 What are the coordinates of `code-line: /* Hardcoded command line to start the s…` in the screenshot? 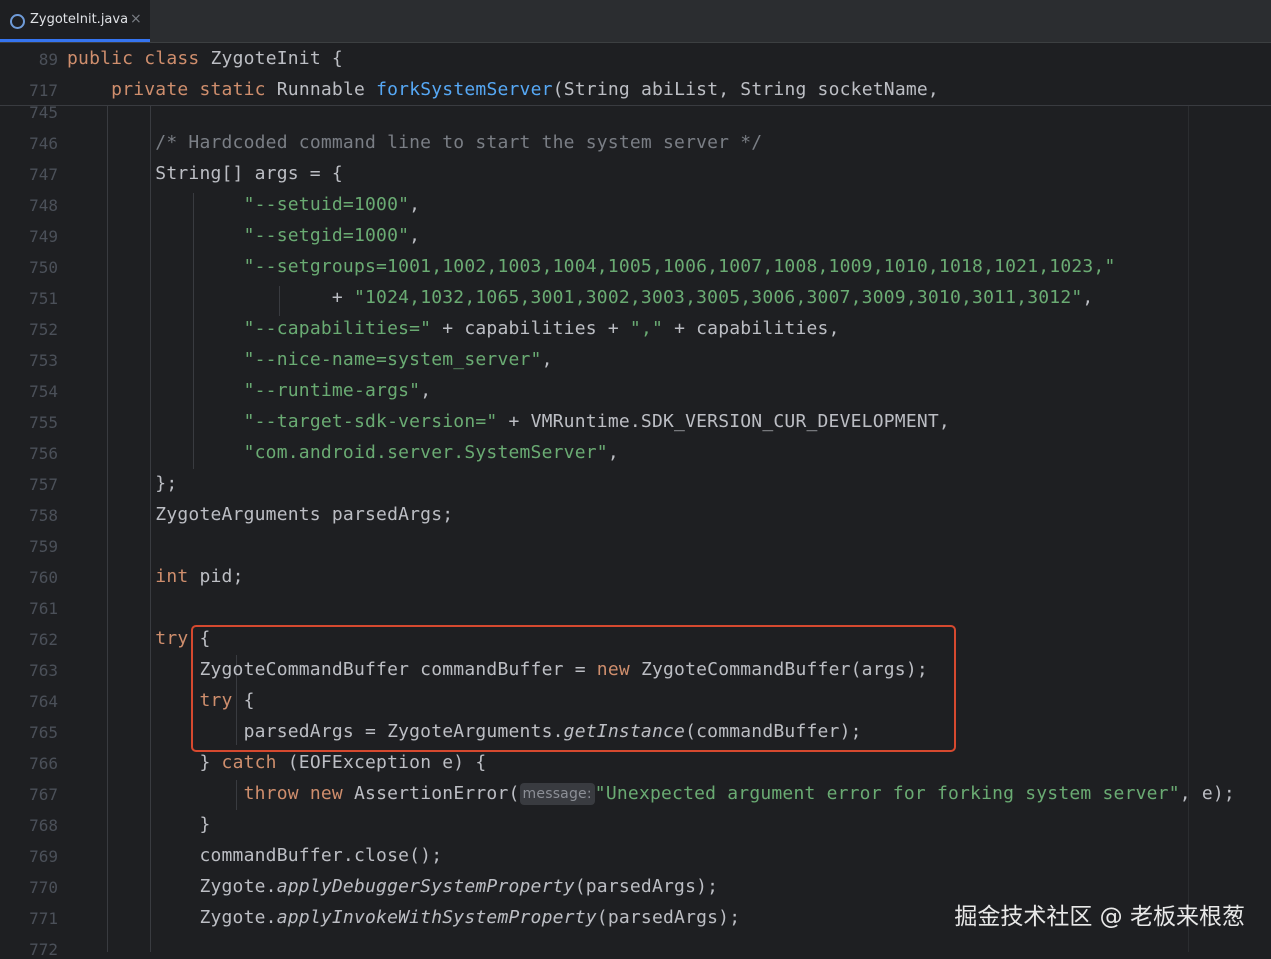 It's located at (414, 142).